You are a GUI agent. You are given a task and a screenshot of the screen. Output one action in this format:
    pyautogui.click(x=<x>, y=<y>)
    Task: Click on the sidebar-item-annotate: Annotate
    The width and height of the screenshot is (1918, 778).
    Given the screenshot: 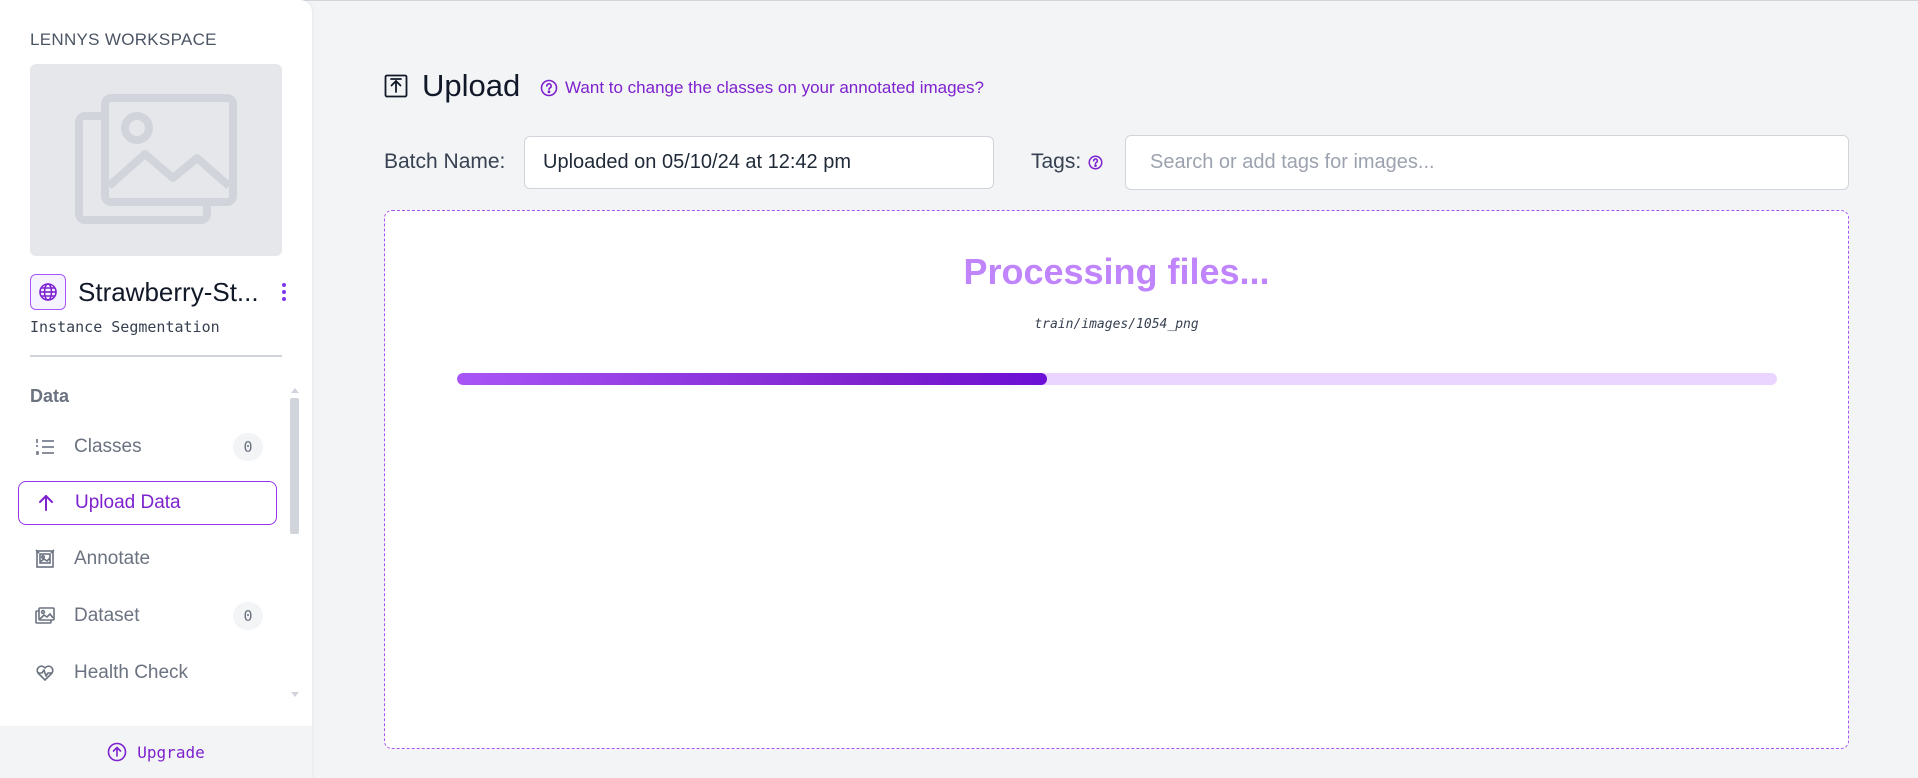 What is the action you would take?
    pyautogui.click(x=147, y=559)
    